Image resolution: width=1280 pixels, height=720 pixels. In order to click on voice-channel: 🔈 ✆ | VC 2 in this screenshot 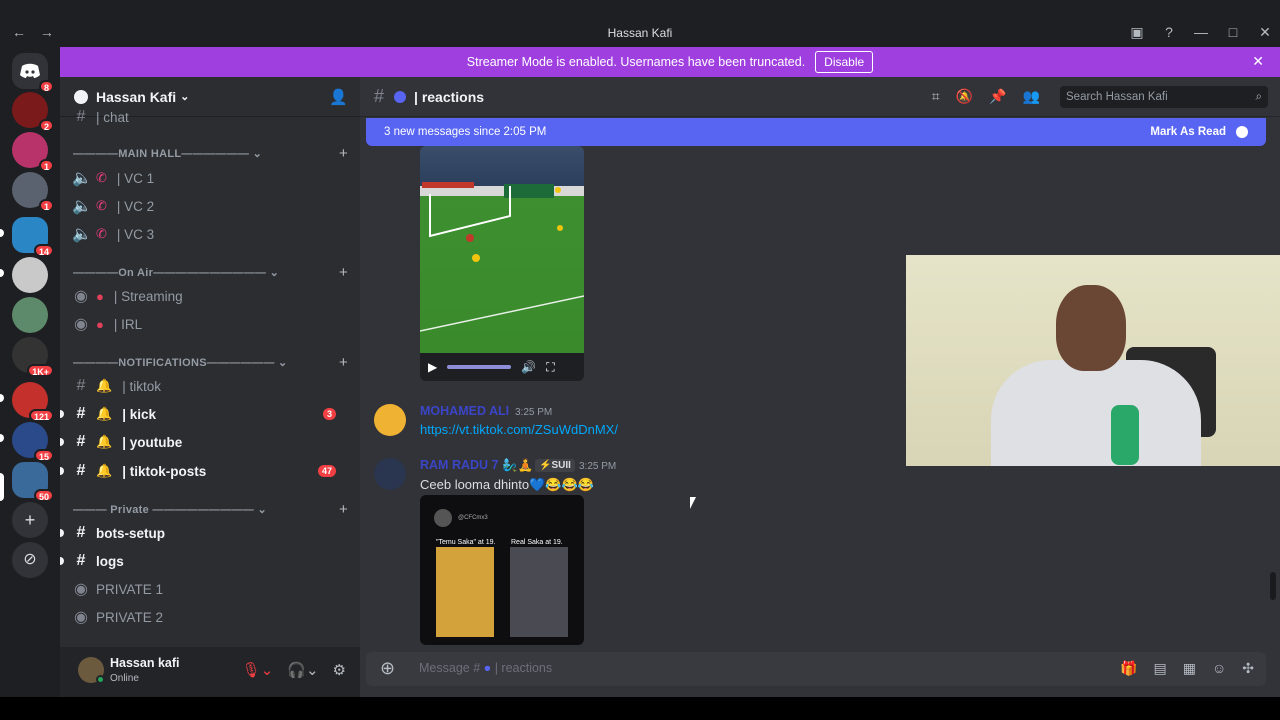, I will do `click(212, 206)`.